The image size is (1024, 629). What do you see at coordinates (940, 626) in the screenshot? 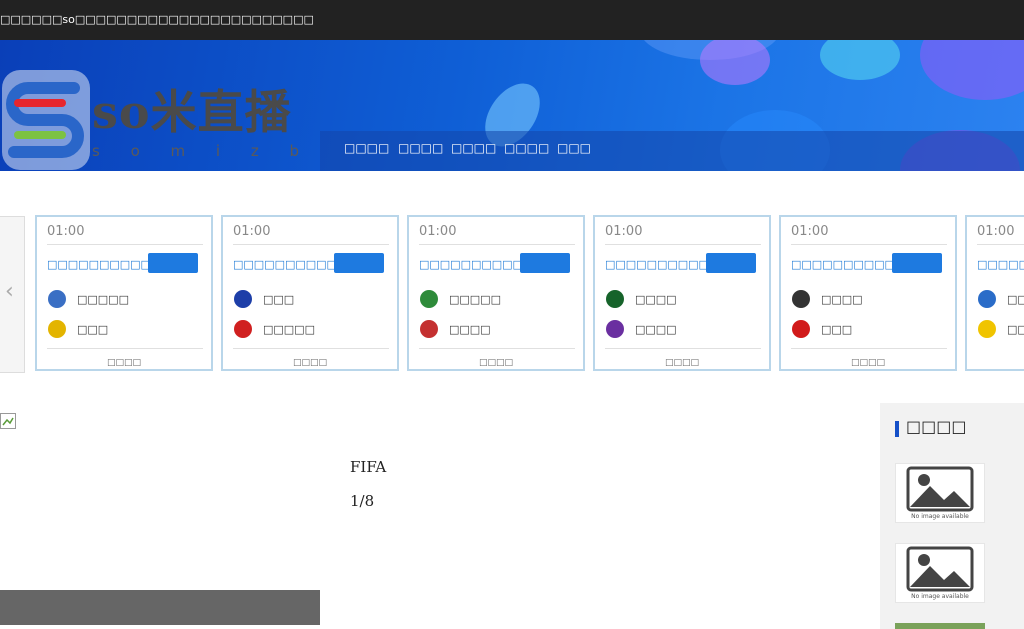
I see `sidebar-thumbnail` at bounding box center [940, 626].